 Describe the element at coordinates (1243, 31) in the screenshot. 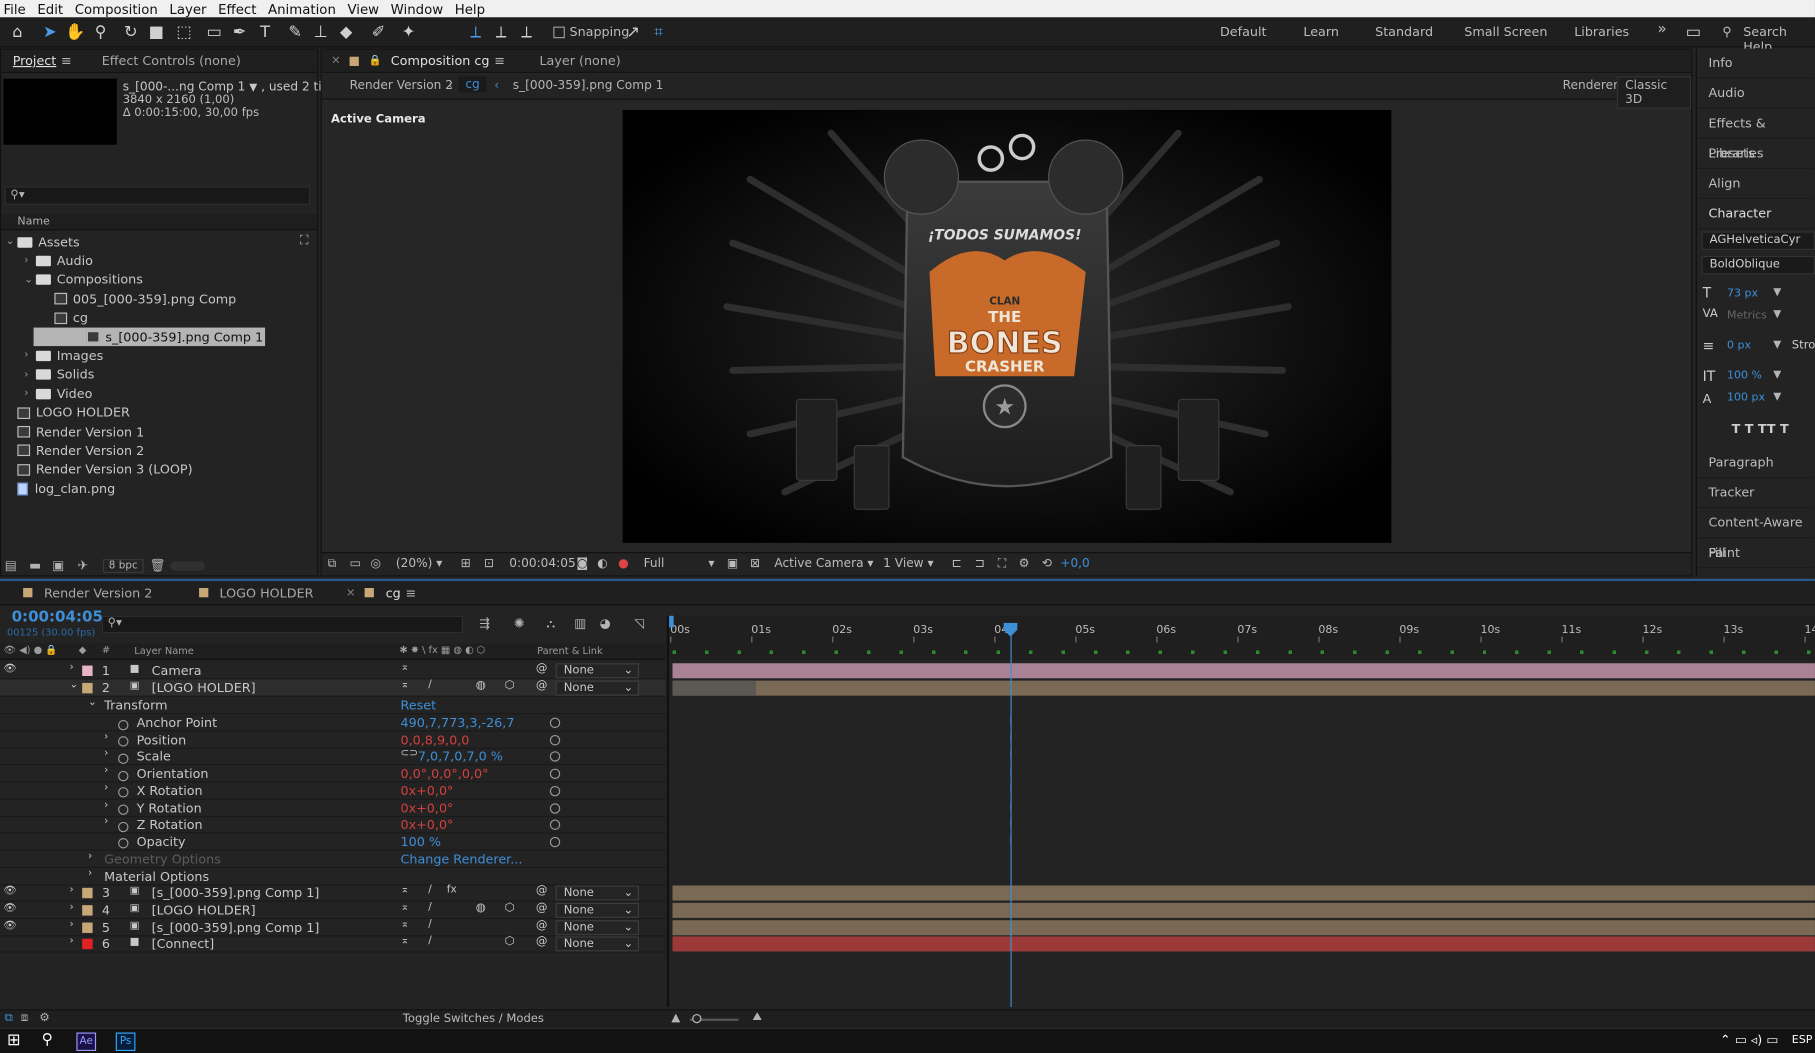

I see `workspace-default: Default` at that location.